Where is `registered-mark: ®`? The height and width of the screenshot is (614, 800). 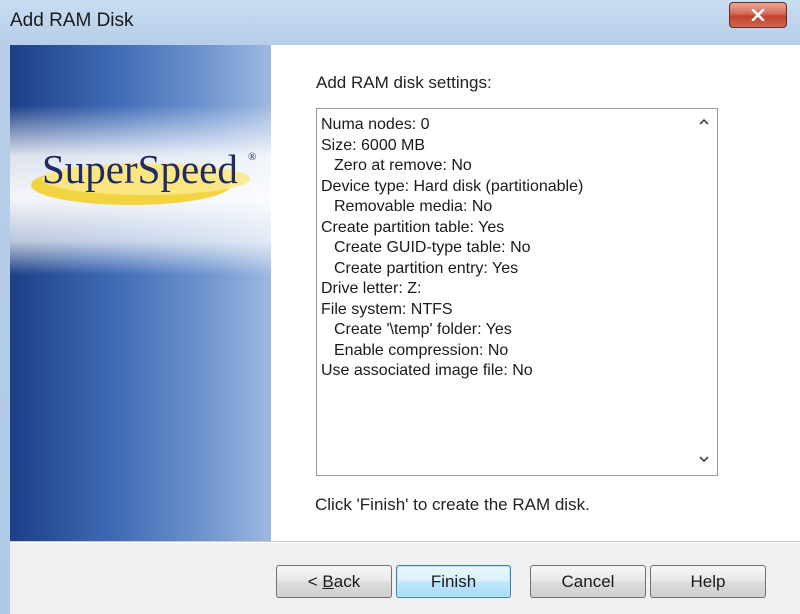 registered-mark: ® is located at coordinates (252, 157).